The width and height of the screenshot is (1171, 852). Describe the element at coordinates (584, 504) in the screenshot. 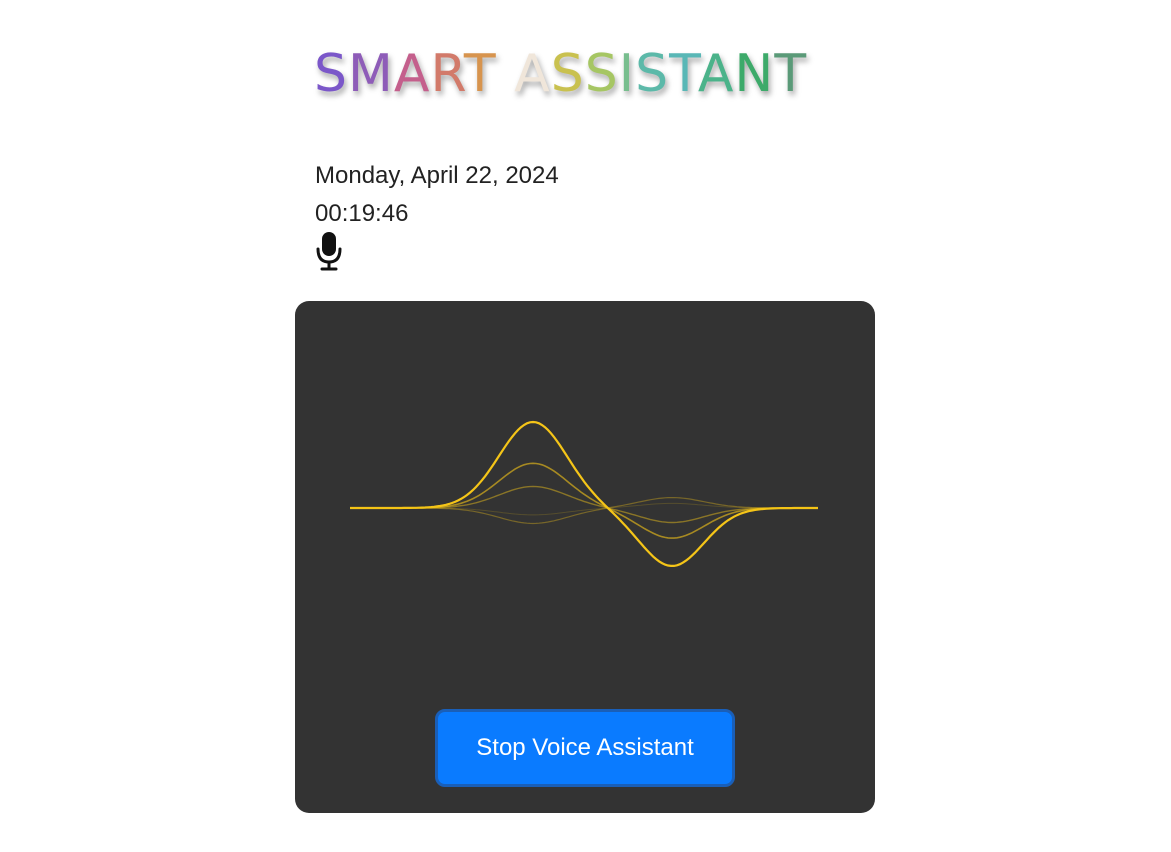

I see `wave-line` at that location.